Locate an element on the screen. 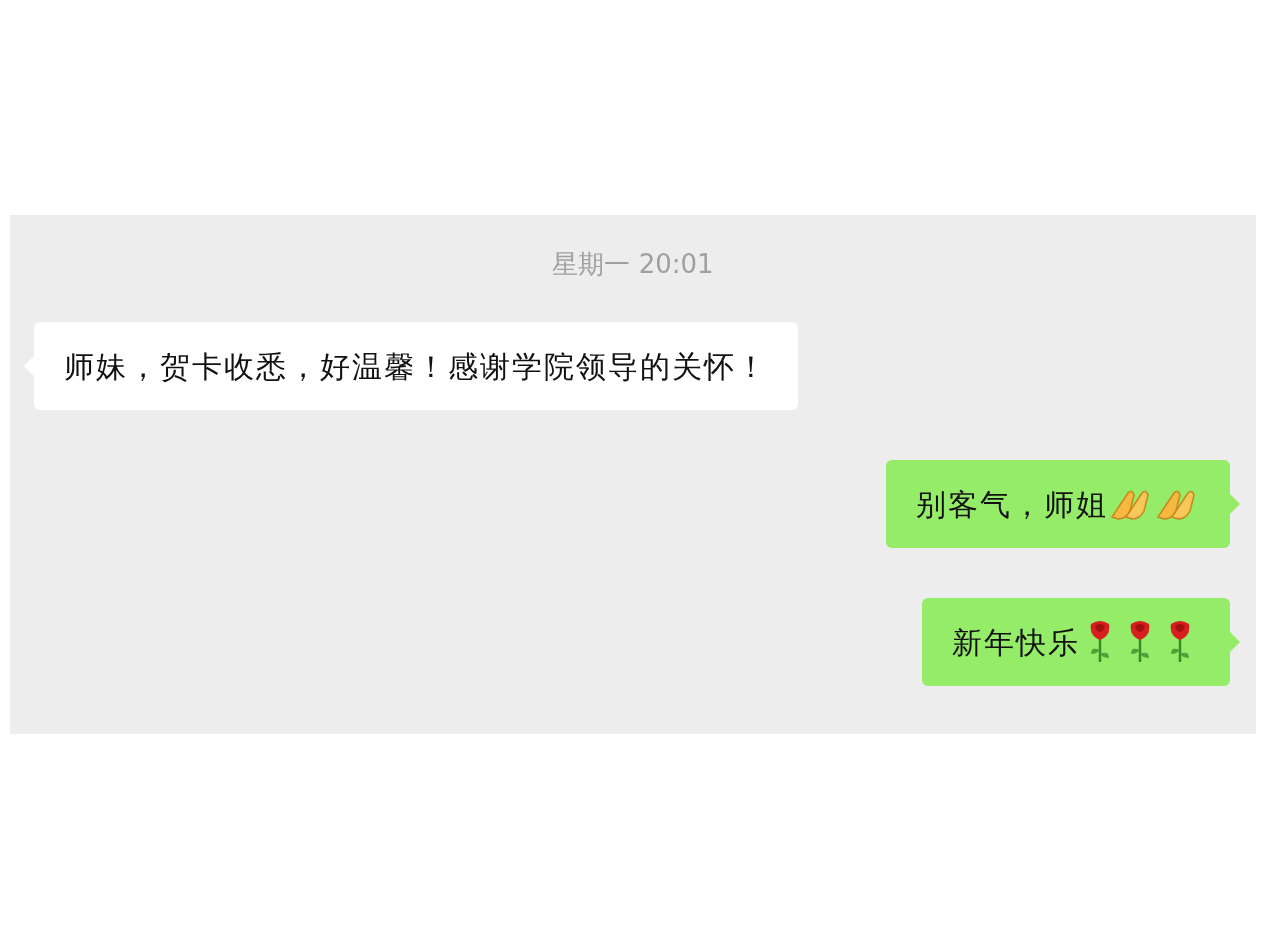 This screenshot has height=949, width=1266. timestamp: 星期一 20:01 is located at coordinates (633, 264).